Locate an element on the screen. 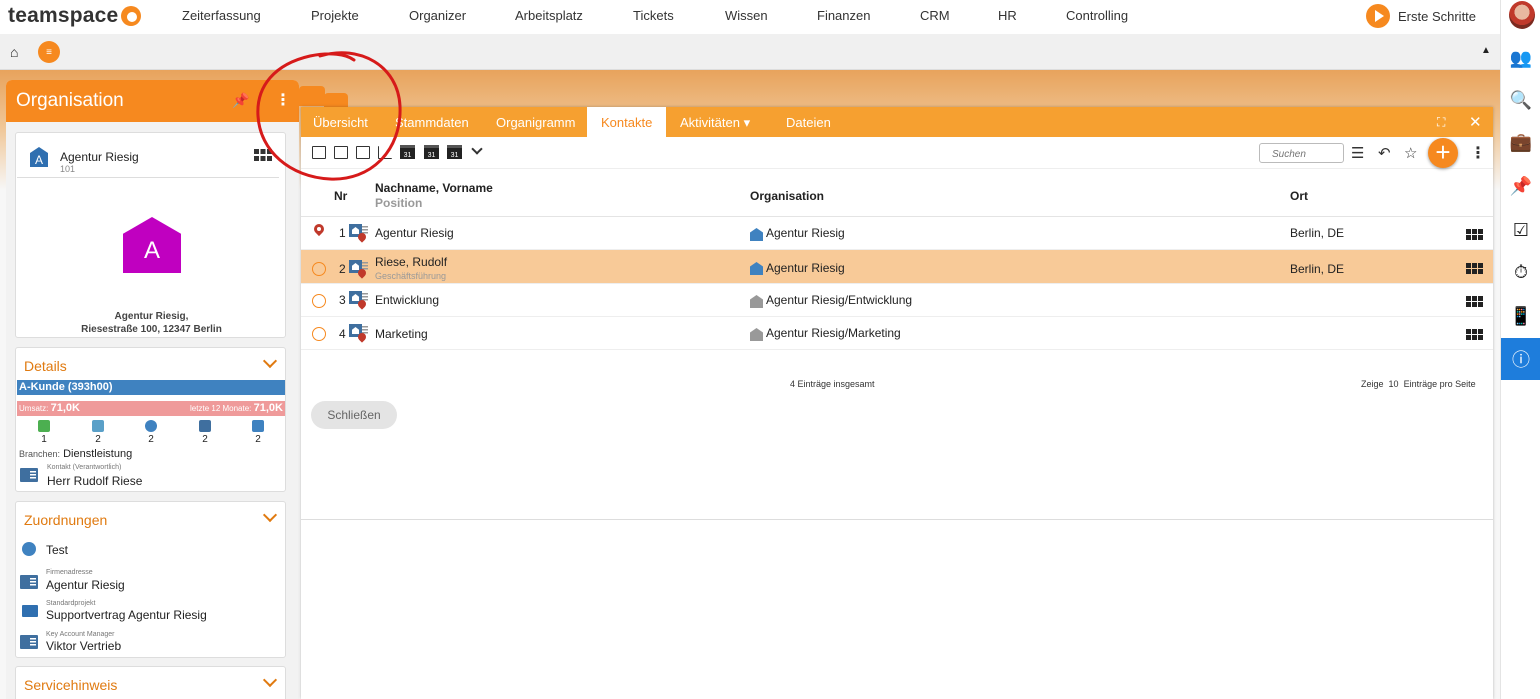 The image size is (1540, 699). detail-view-icon is located at coordinates (341, 152).